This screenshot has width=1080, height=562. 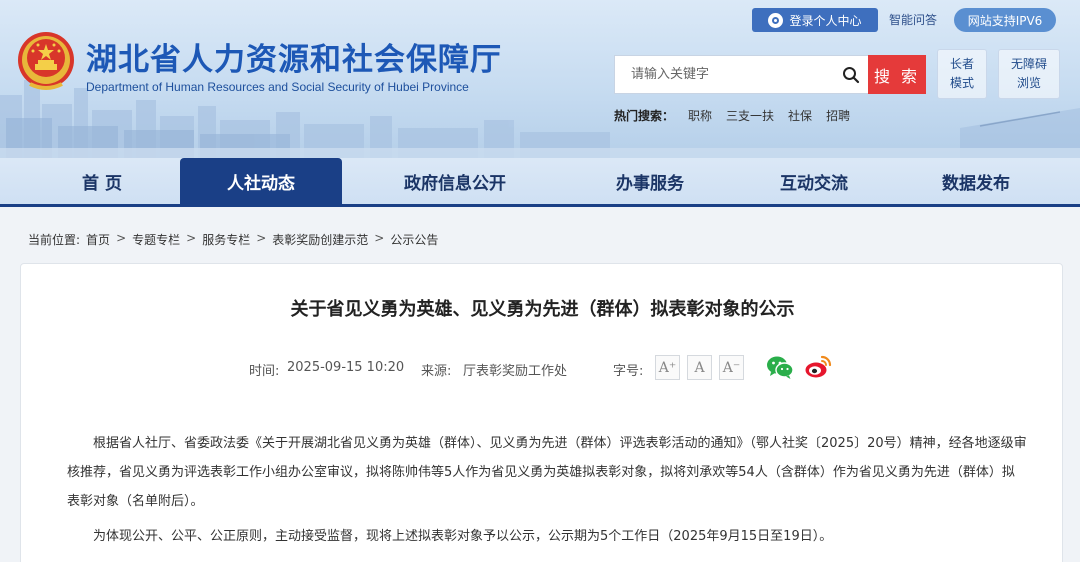 What do you see at coordinates (628, 371) in the screenshot?
I see `font-size-label: 字号:` at bounding box center [628, 371].